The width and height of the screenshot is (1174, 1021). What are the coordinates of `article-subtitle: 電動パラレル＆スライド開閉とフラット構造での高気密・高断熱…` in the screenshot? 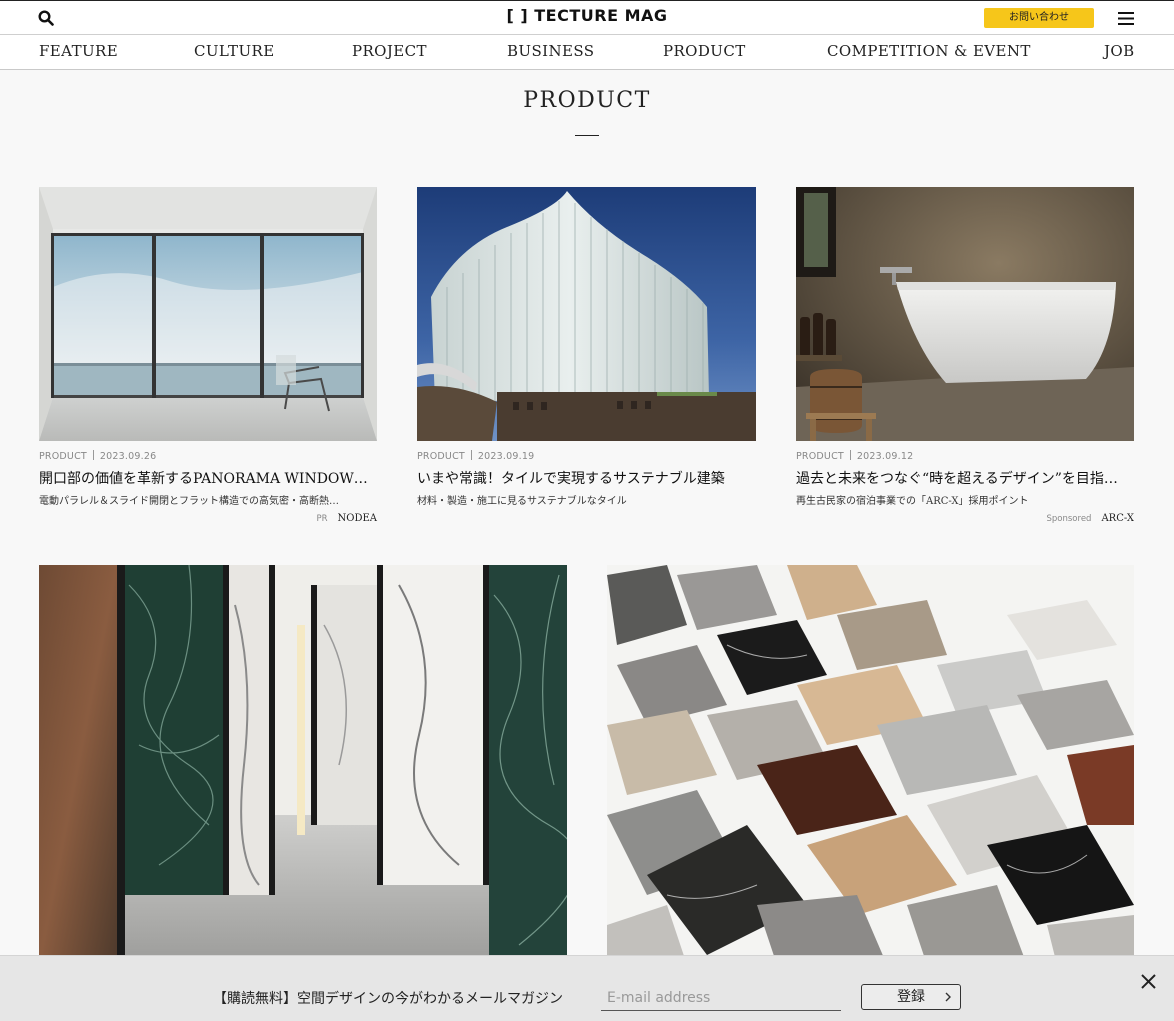 It's located at (189, 501).